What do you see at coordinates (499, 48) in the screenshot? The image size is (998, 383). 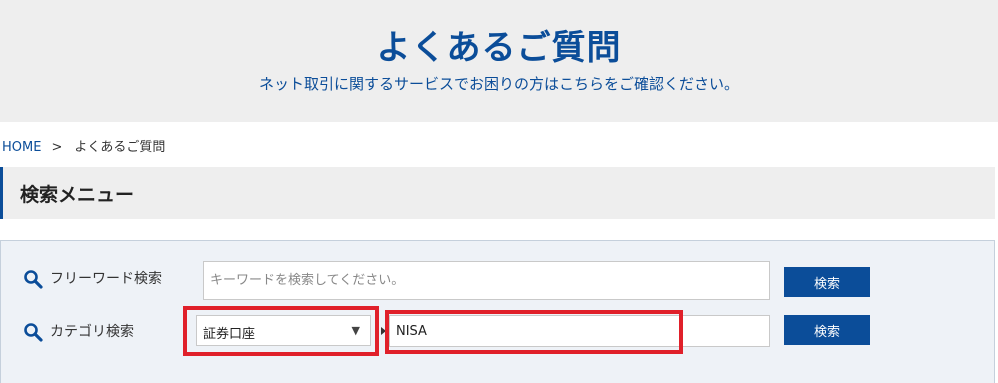 I see `page-title: よくあるご質問` at bounding box center [499, 48].